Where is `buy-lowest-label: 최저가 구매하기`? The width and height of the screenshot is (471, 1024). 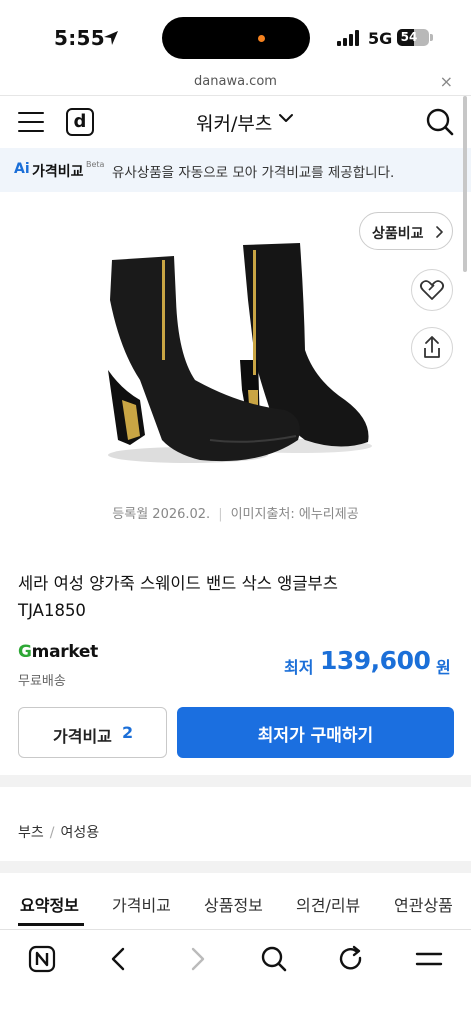
buy-lowest-label: 최저가 구매하기 is located at coordinates (315, 736).